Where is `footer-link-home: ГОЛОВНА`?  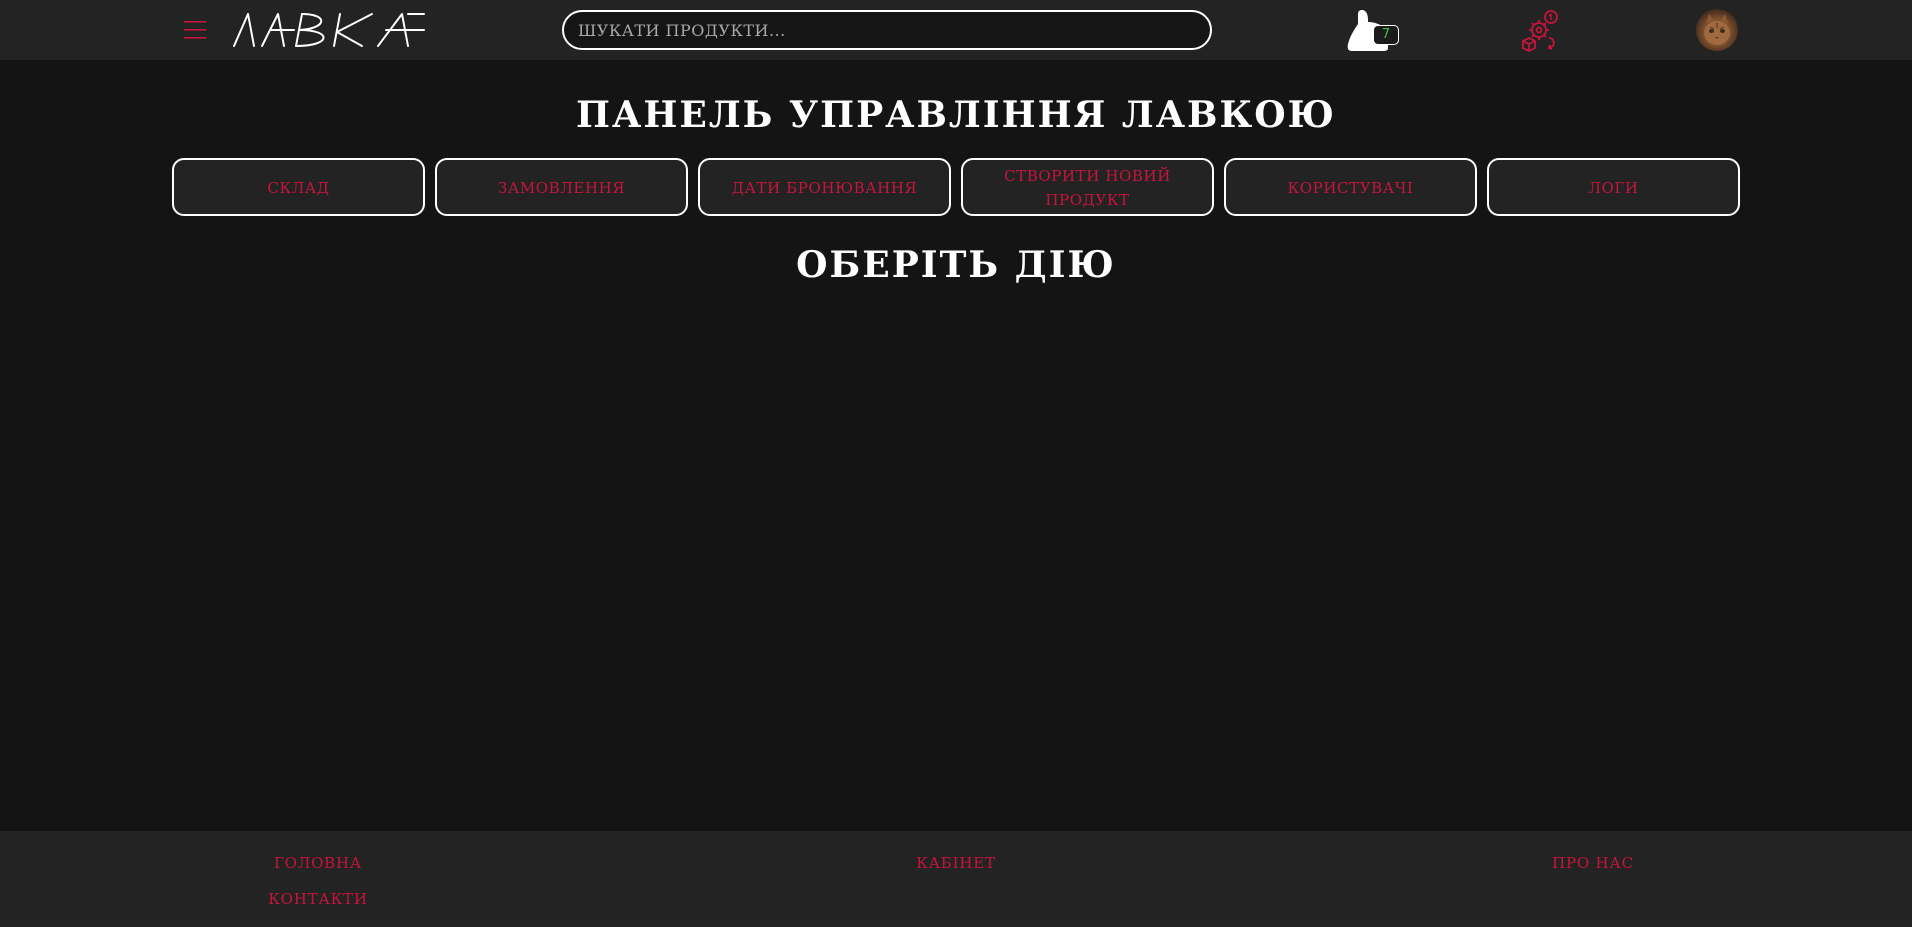
footer-link-home: ГОЛОВНА is located at coordinates (318, 863).